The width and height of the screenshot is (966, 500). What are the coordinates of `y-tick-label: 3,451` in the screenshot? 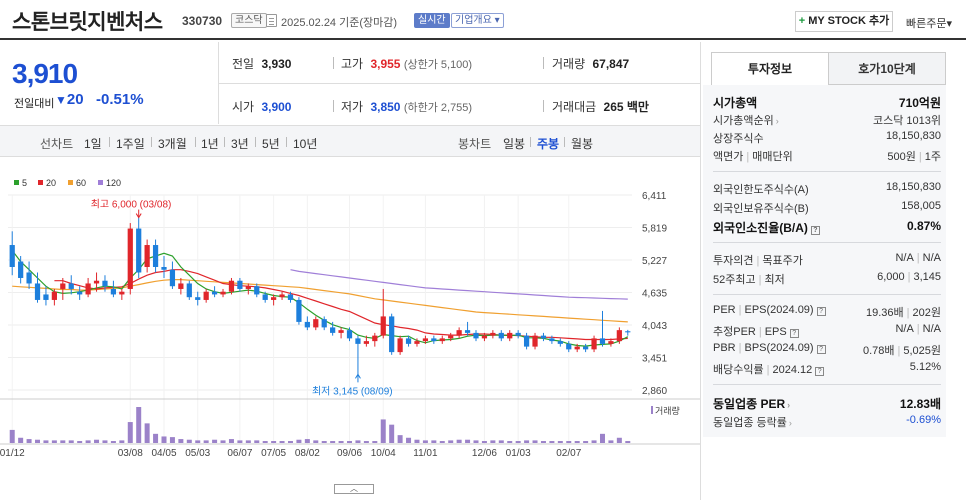 It's located at (654, 359).